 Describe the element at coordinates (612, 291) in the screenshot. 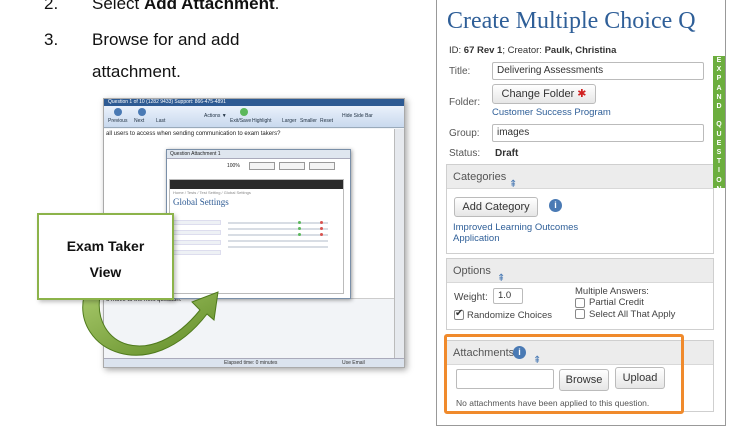

I see `multiple-answers-label: Multiple Answers:` at that location.